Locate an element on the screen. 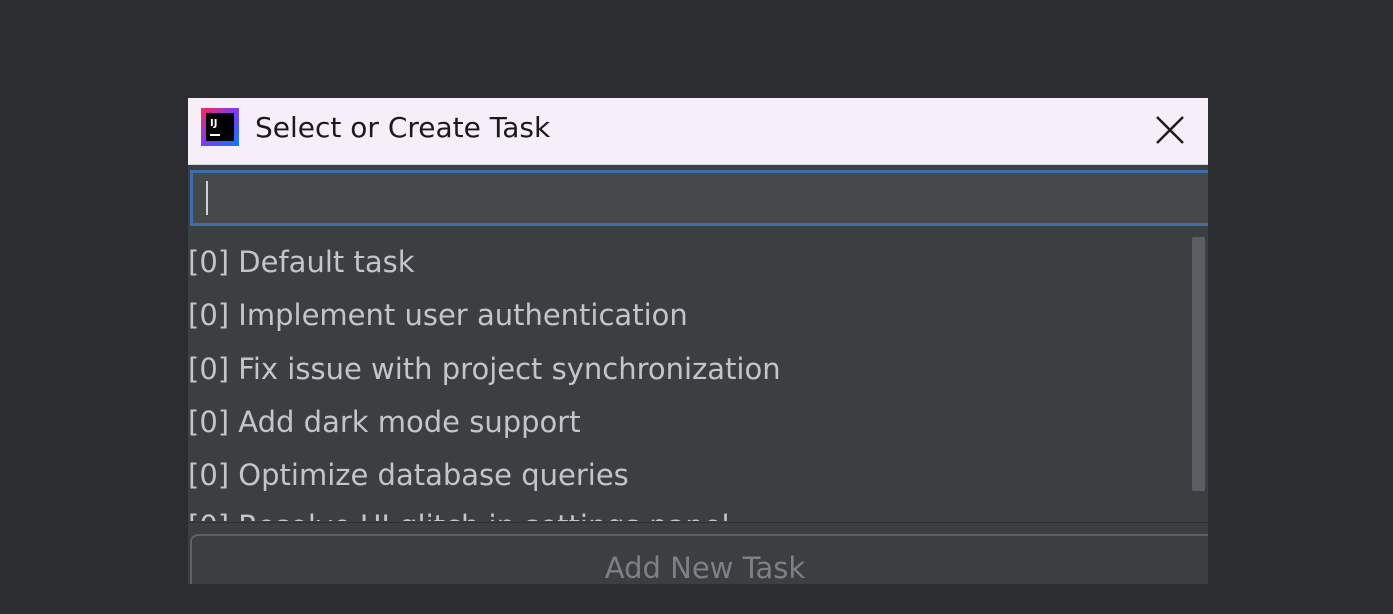 This screenshot has height=614, width=1393. task-list-item: [0] Default task is located at coordinates (688, 262).